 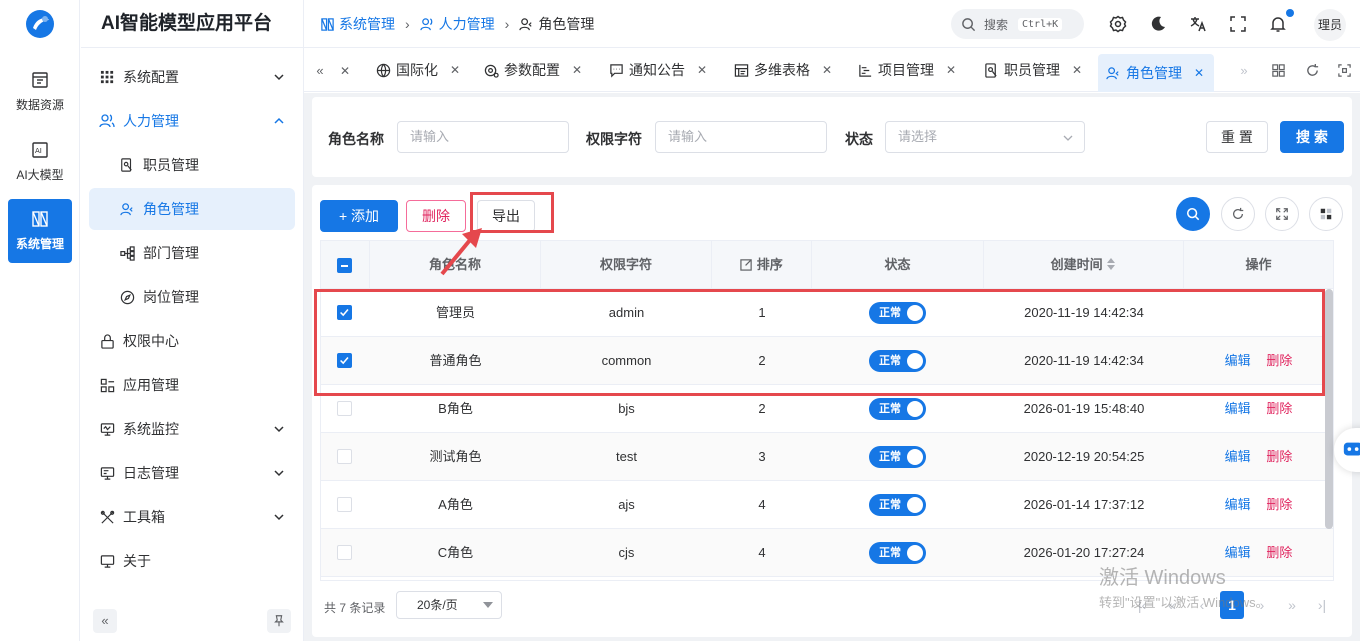 I want to click on last-page-button: ›|, so click(x=1322, y=605).